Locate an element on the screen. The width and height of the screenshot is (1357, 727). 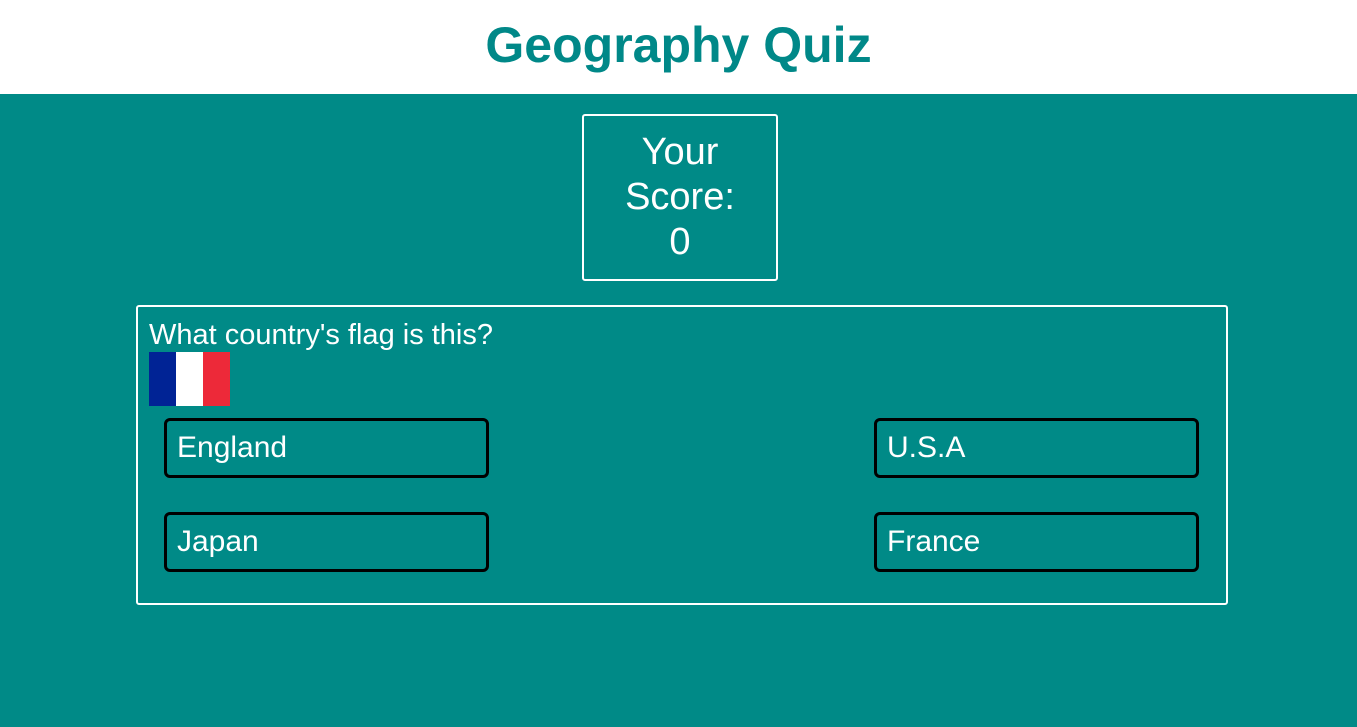
answer-button-japan: Japan is located at coordinates (326, 542).